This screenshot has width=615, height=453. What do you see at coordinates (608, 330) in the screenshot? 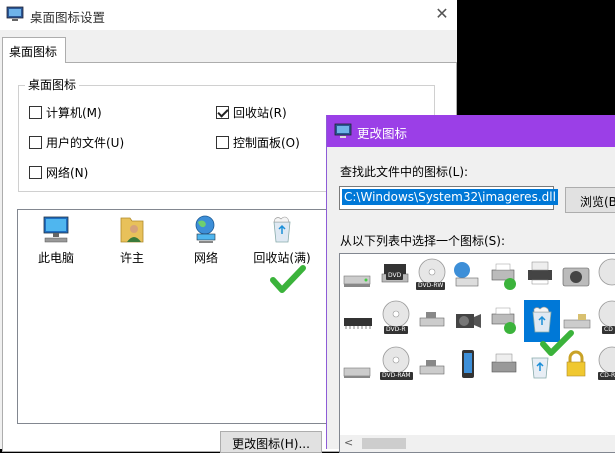
I see `disc-label: CD` at bounding box center [608, 330].